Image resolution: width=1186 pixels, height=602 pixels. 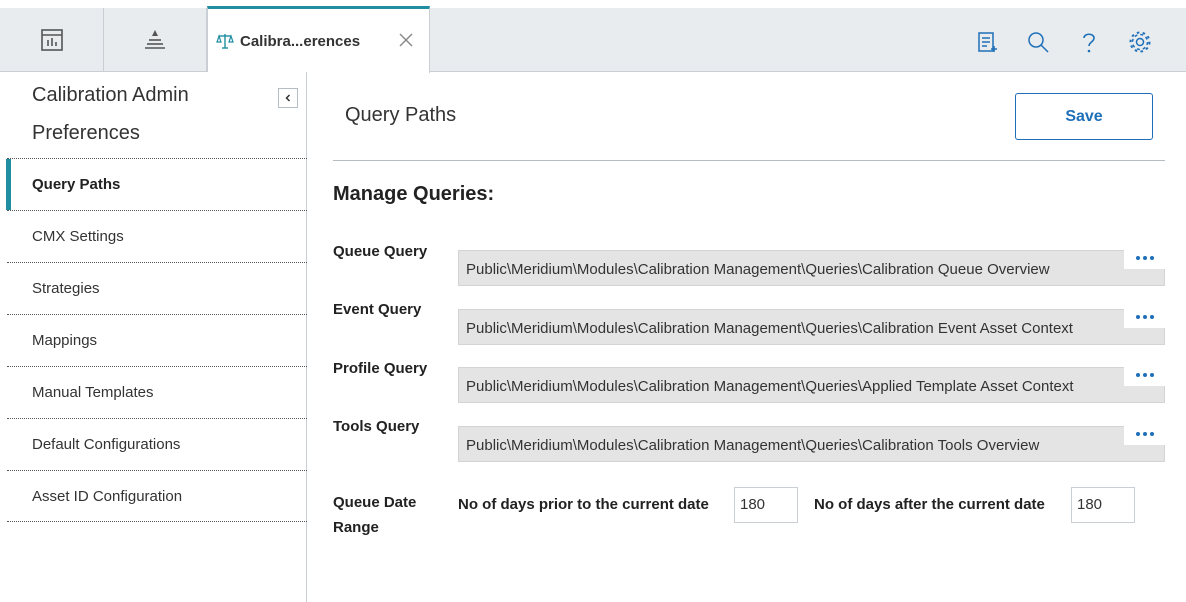 I want to click on collapse-sidebar-button, so click(x=288, y=98).